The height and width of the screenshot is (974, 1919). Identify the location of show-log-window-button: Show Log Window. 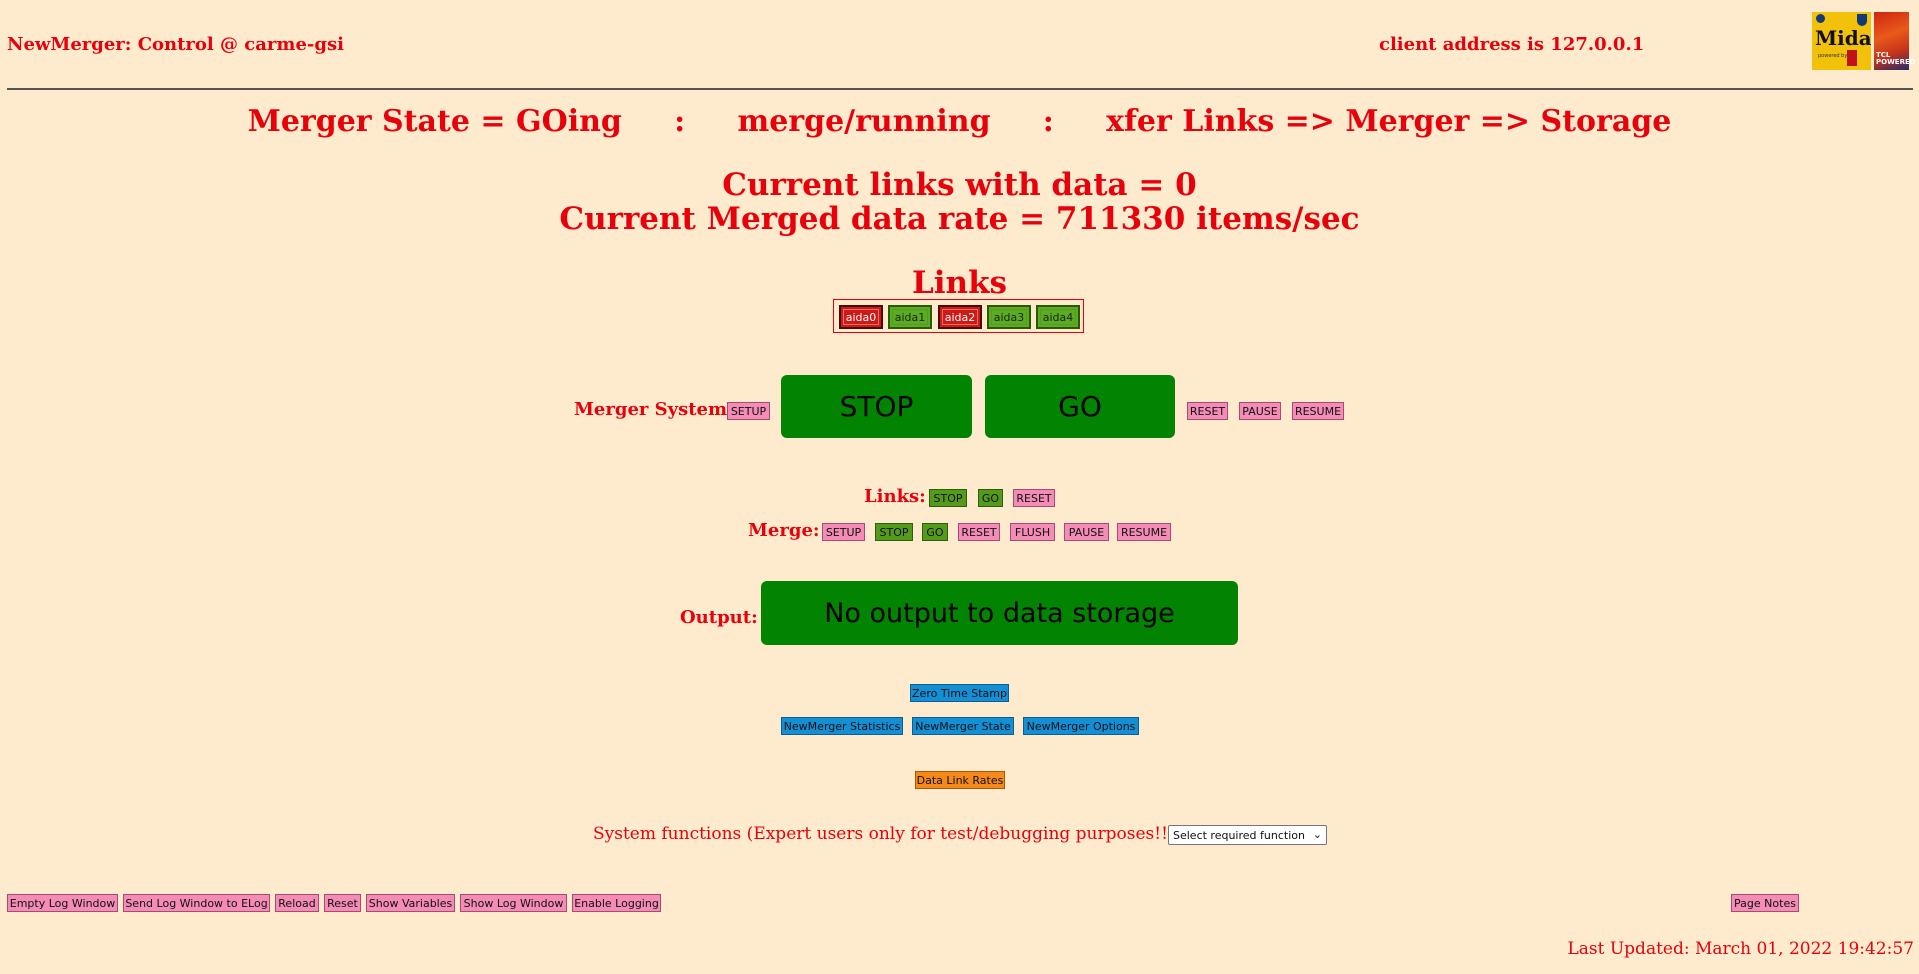
(513, 903).